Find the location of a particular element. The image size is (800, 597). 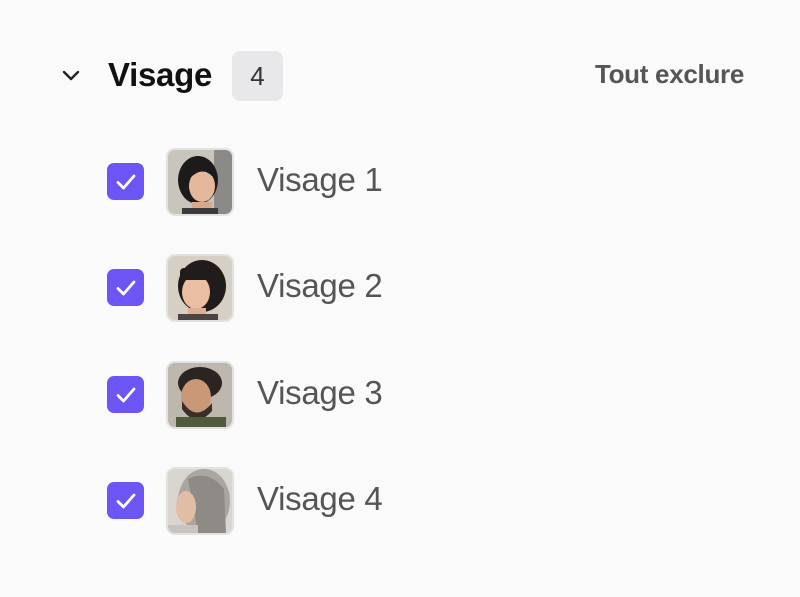

exclude-all-button: Tout exclure is located at coordinates (669, 74).